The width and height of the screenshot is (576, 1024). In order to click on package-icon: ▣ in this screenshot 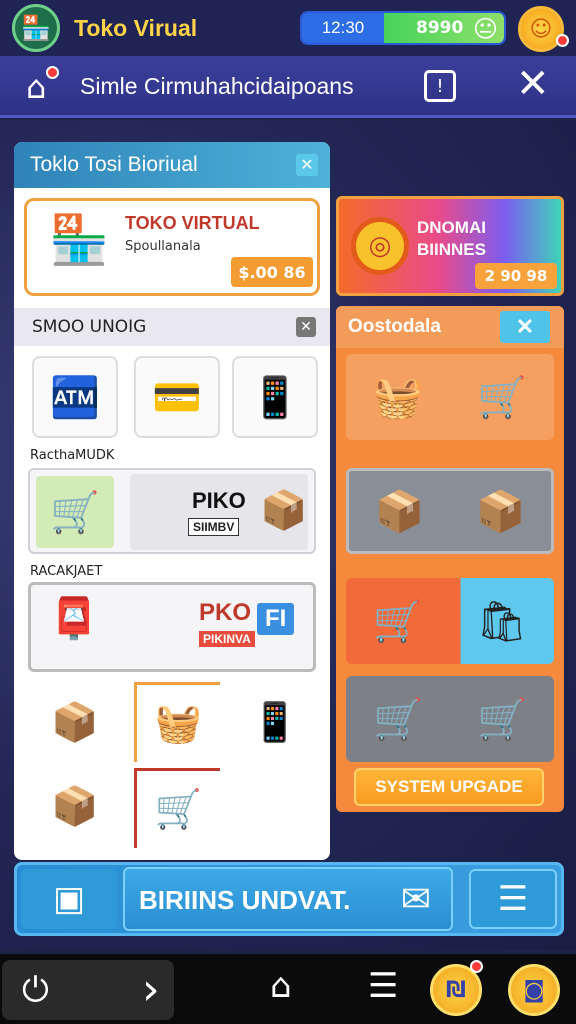, I will do `click(69, 899)`.